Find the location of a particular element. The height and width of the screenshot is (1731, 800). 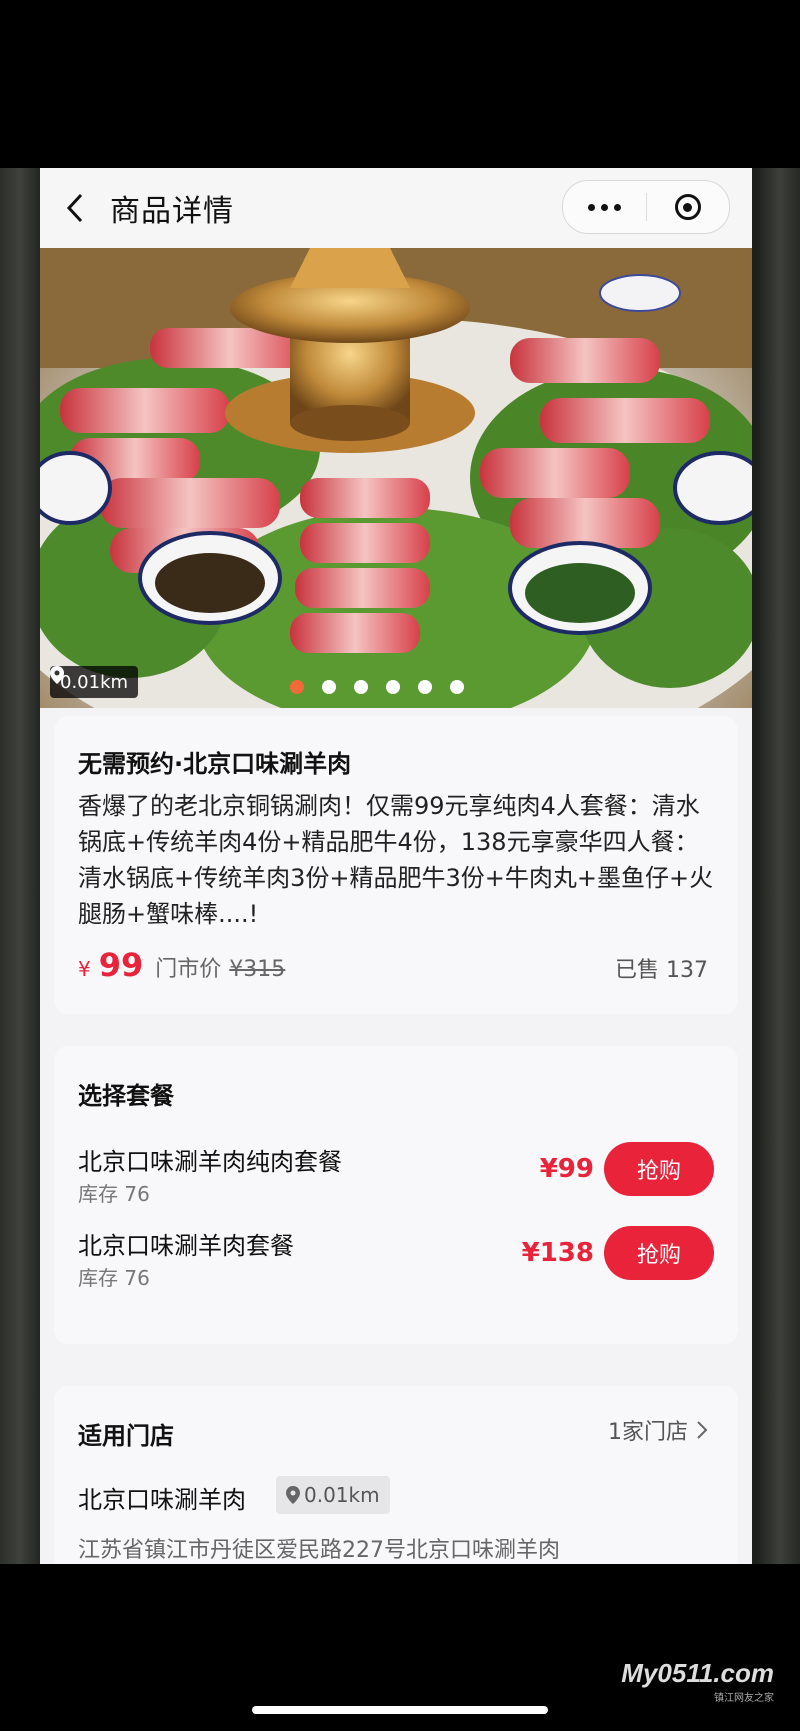

original-price: ¥315 is located at coordinates (257, 969).